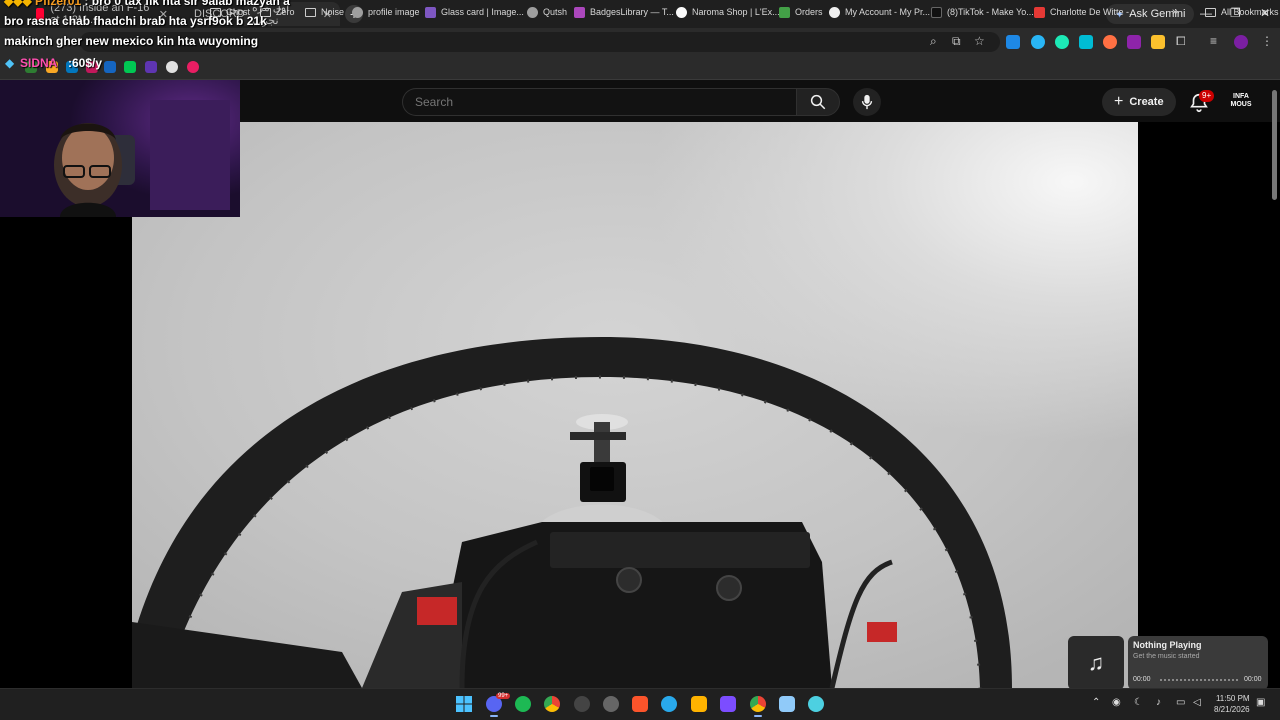  What do you see at coordinates (1250, 12) in the screenshot?
I see `all-bookmarks-label: All Bookmarks` at bounding box center [1250, 12].